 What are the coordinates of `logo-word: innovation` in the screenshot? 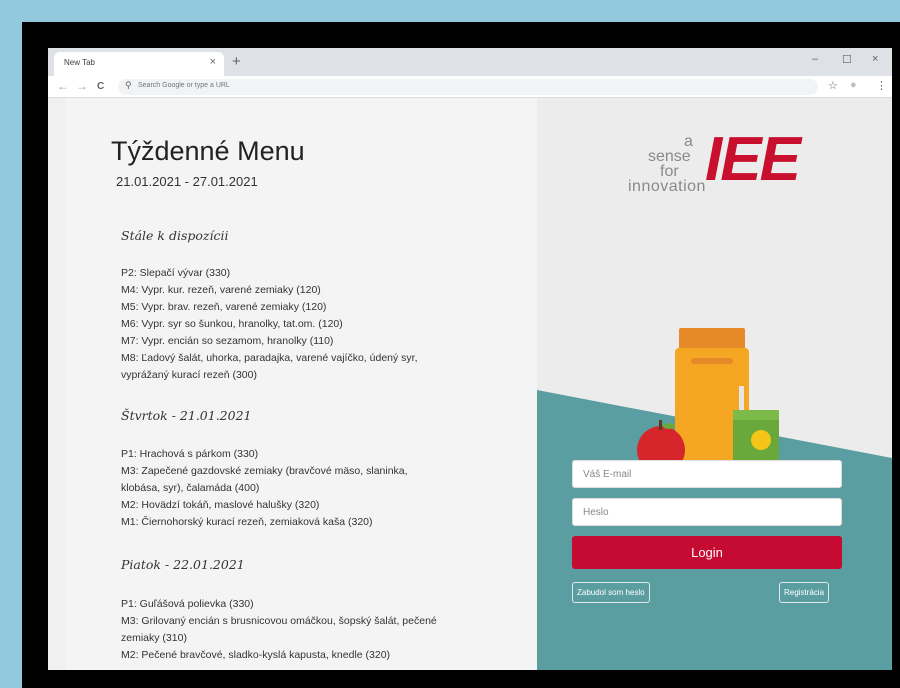 It's located at (667, 186).